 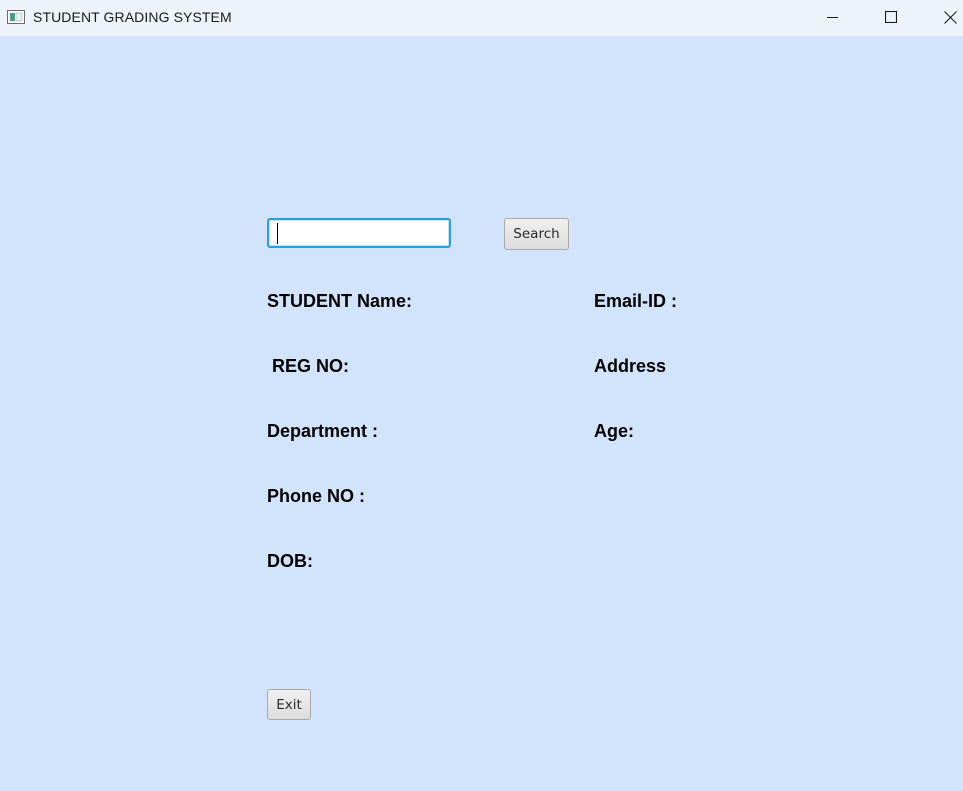 I want to click on maximize-icon, so click(x=891, y=17).